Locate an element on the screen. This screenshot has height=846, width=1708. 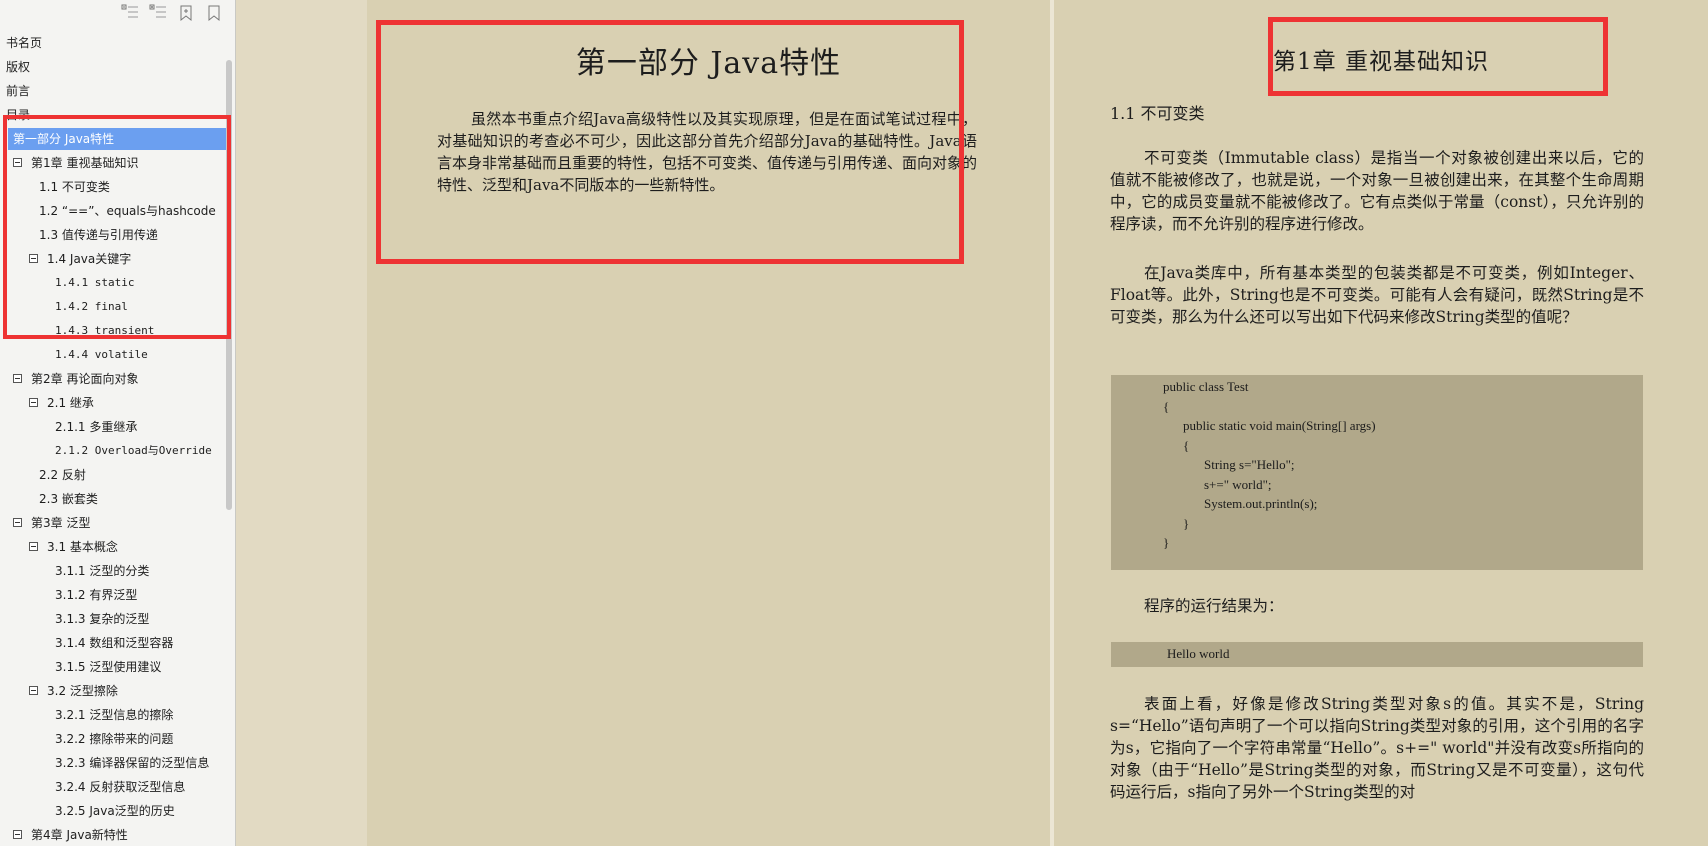
outline-item-label: 第2章 再论面向对象 is located at coordinates (85, 379).